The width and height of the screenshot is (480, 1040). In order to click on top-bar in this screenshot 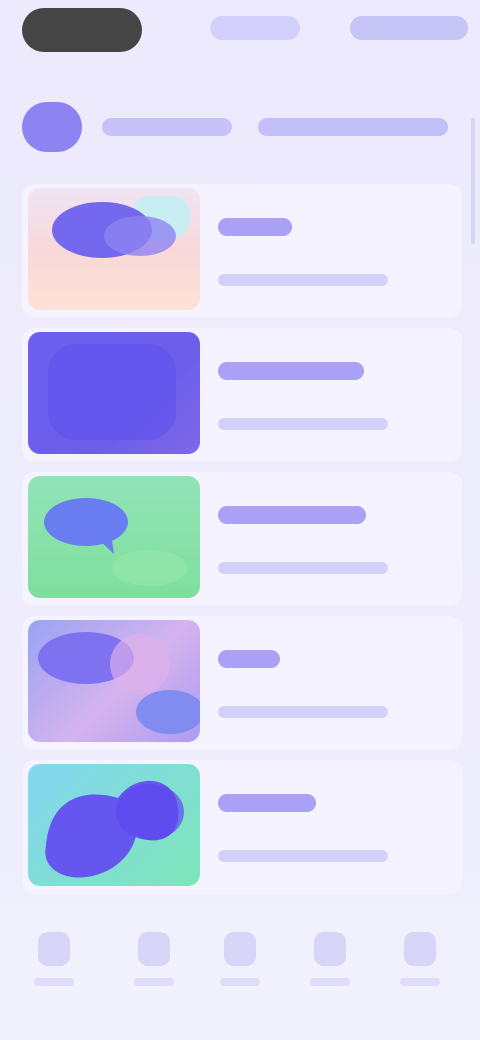, I will do `click(240, 32)`.